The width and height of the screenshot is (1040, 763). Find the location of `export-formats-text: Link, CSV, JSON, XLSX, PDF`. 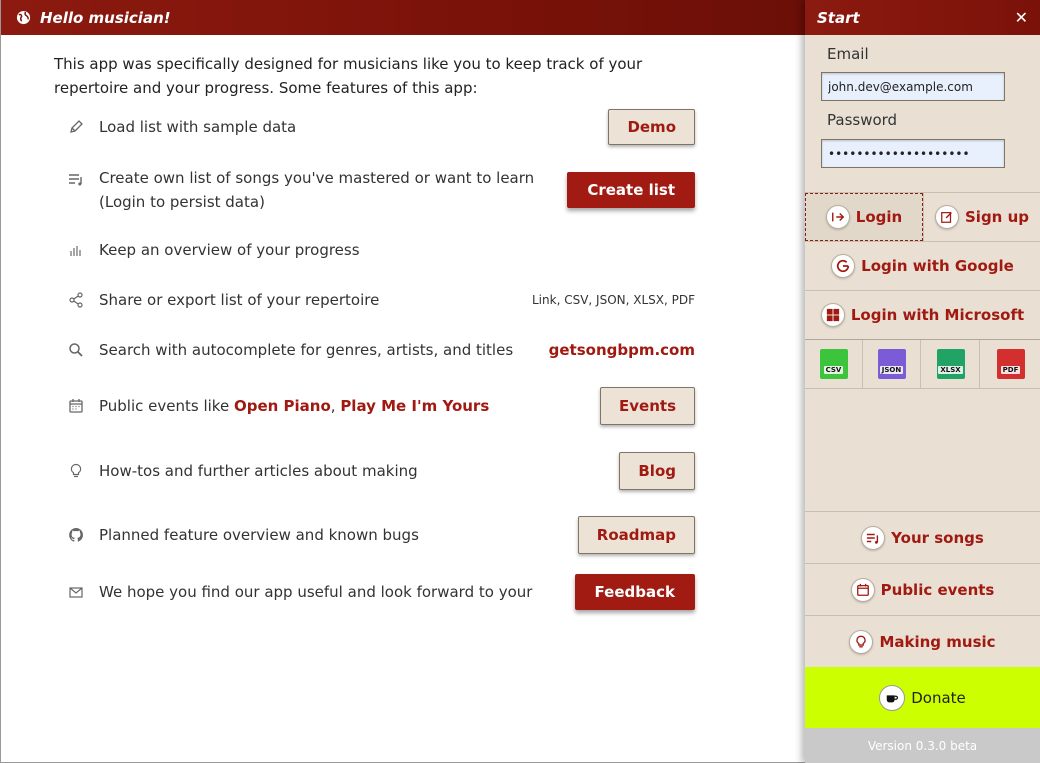

export-formats-text: Link, CSV, JSON, XLSX, PDF is located at coordinates (613, 300).